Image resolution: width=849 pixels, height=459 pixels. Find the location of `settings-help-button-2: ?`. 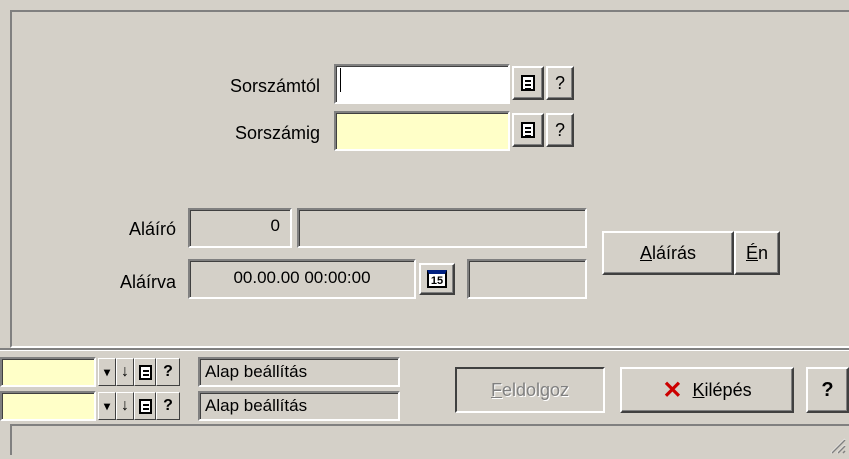

settings-help-button-2: ? is located at coordinates (168, 406).